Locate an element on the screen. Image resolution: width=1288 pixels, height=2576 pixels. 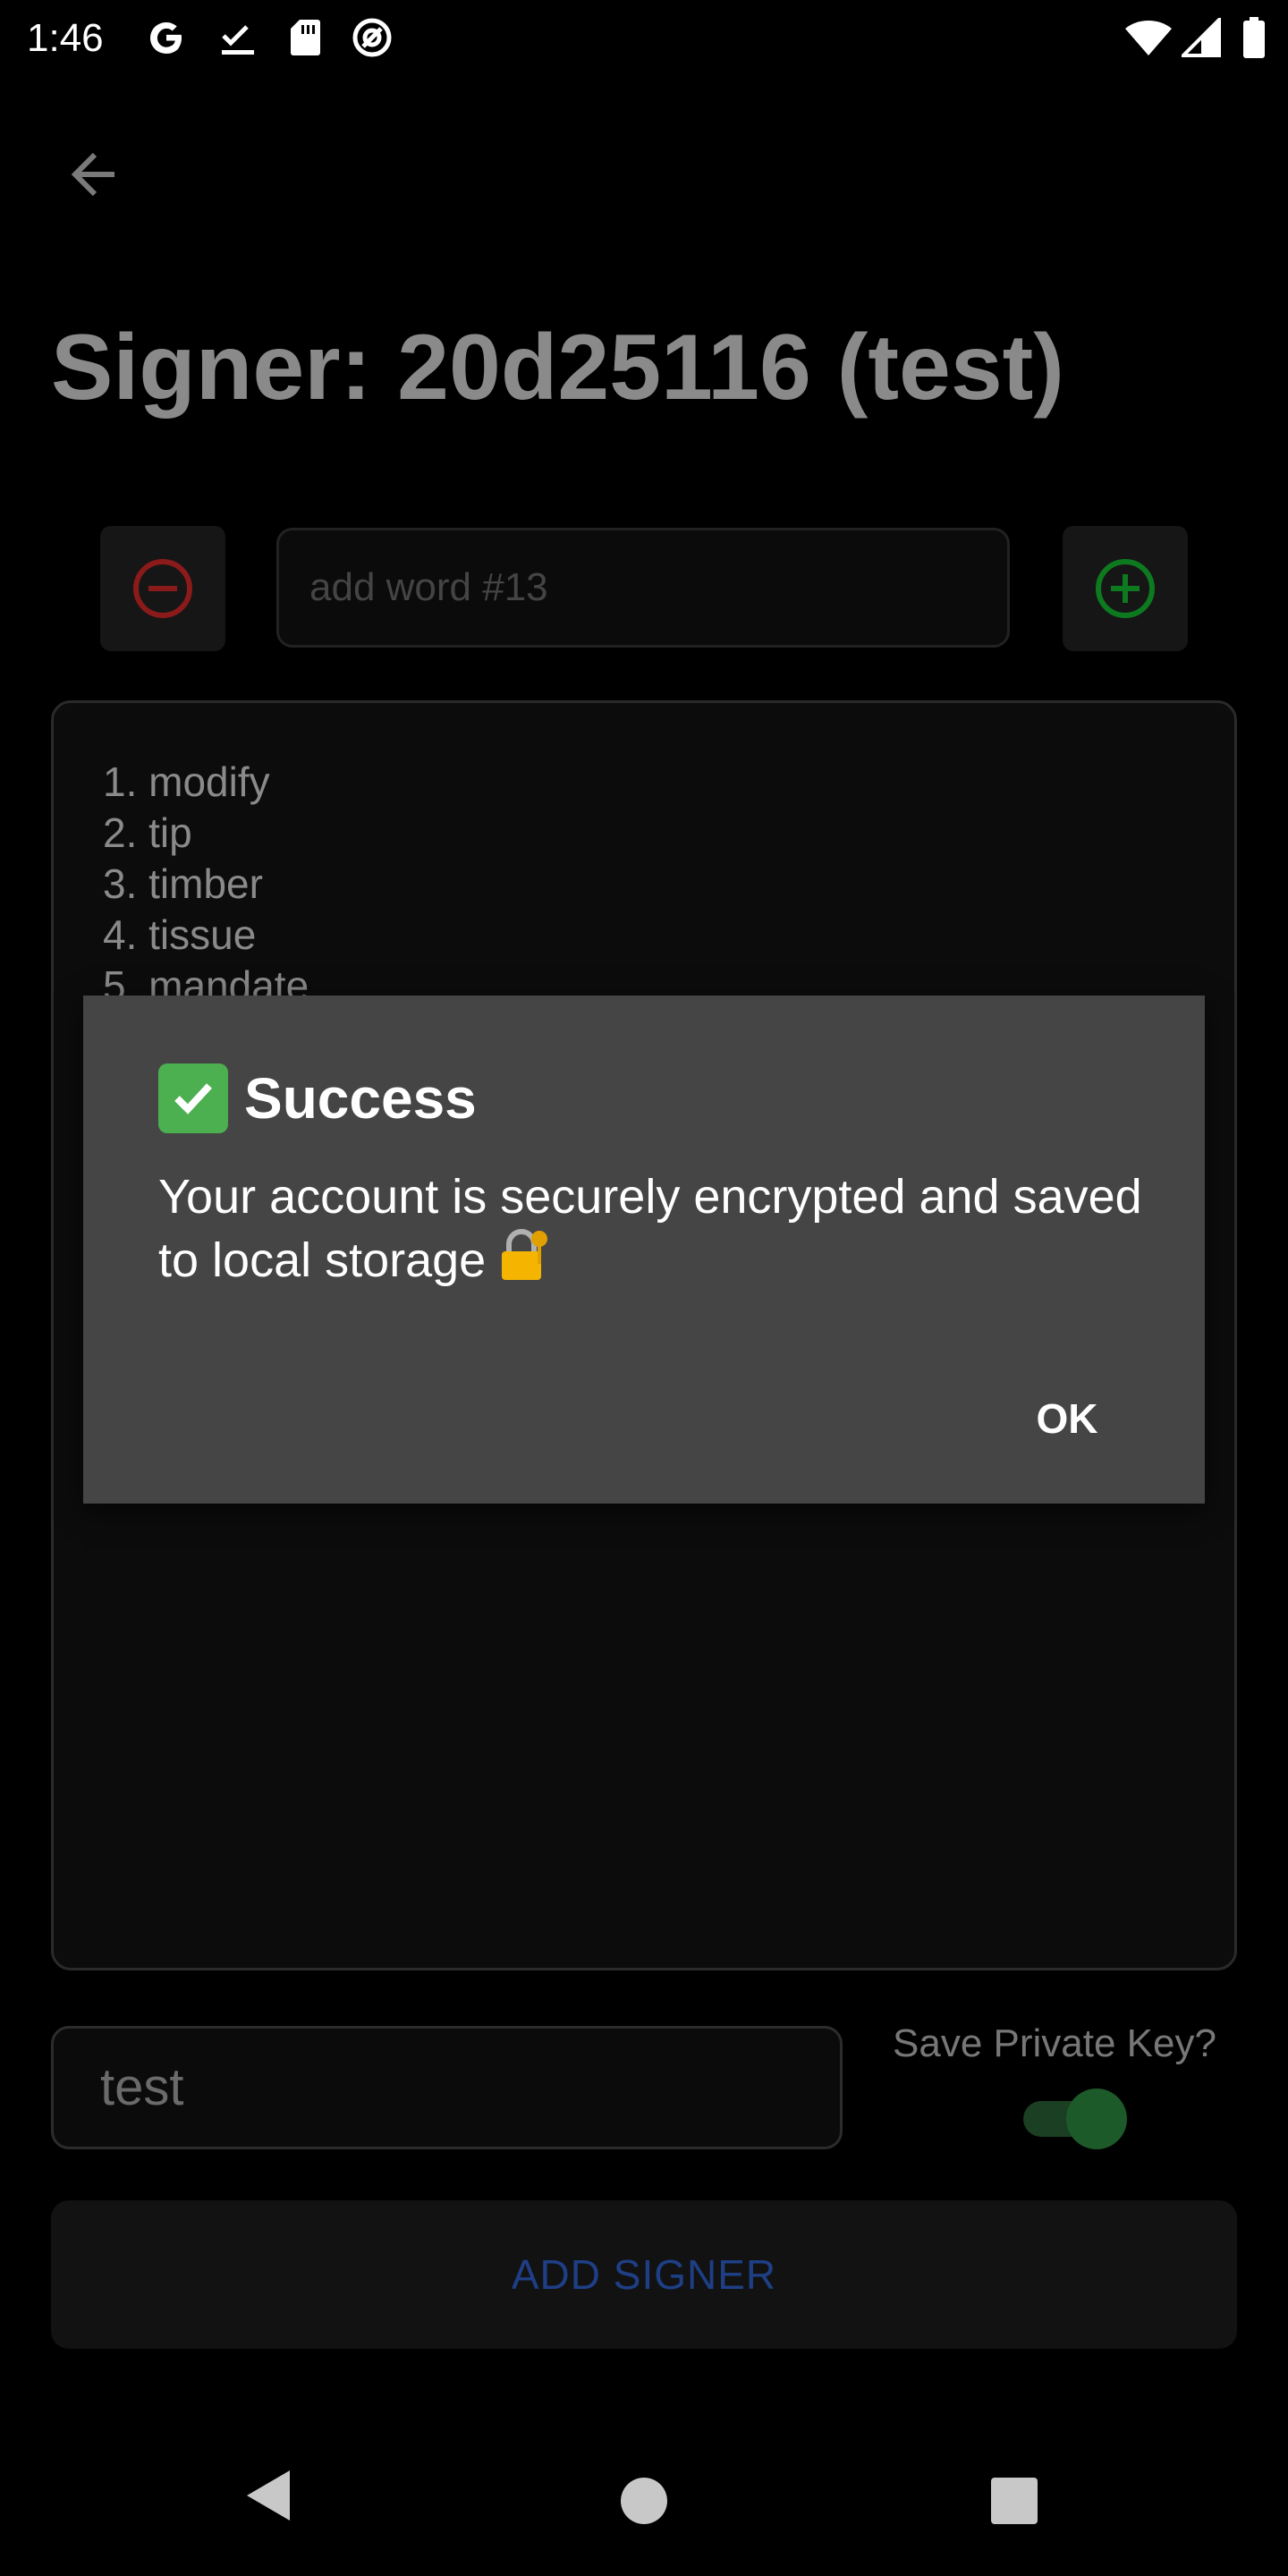
word-item: 2. tip is located at coordinates (147, 832).